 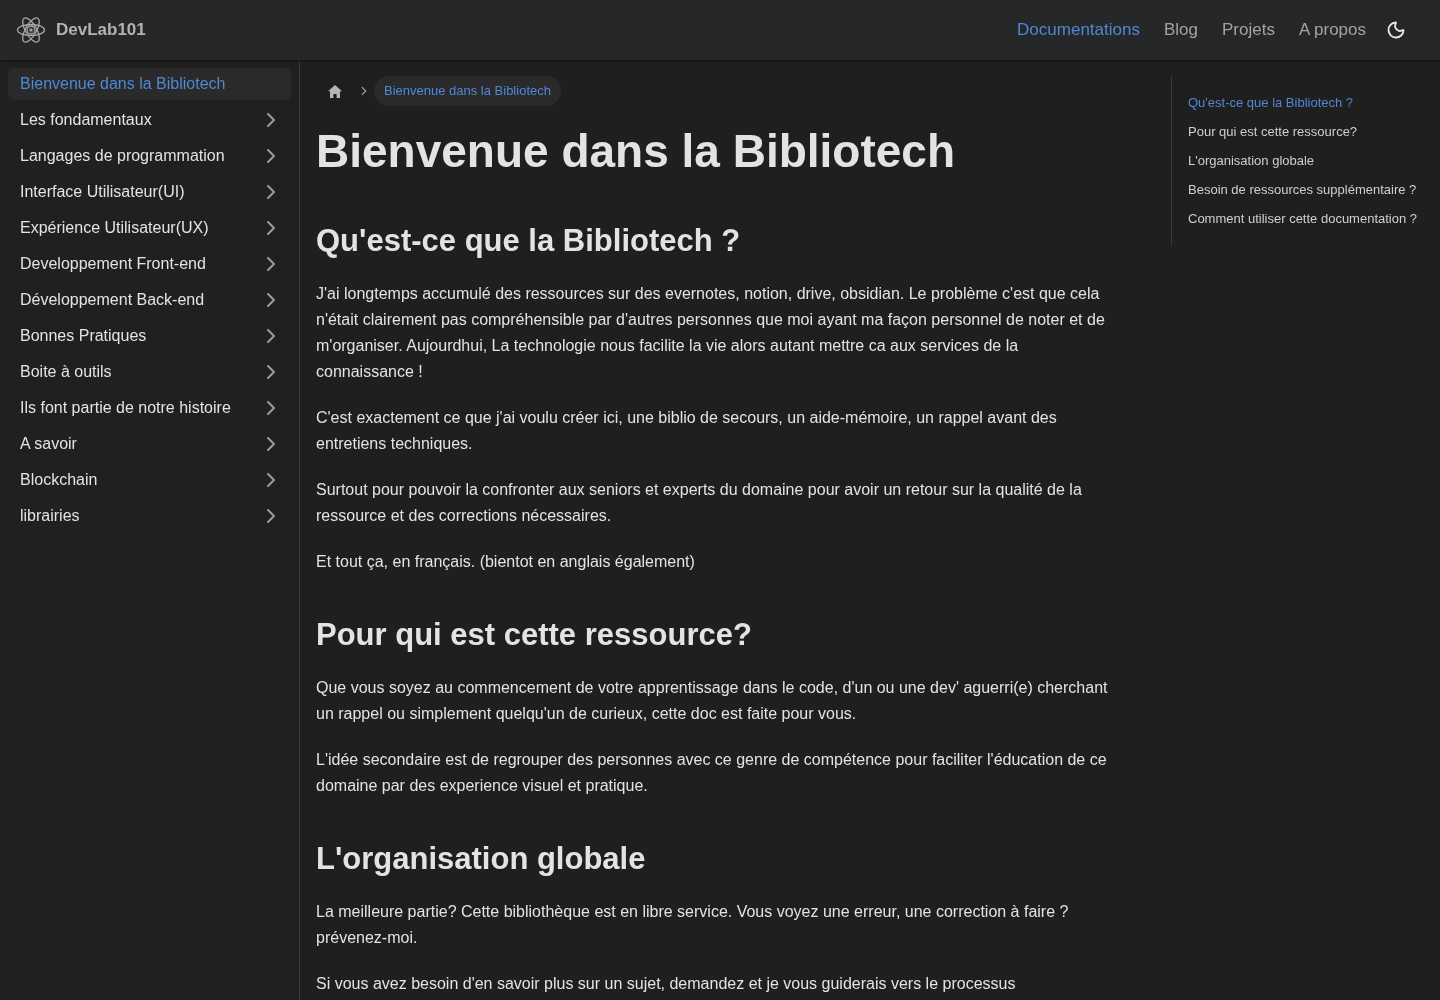 I want to click on nav-link: Blog, so click(x=1180, y=30).